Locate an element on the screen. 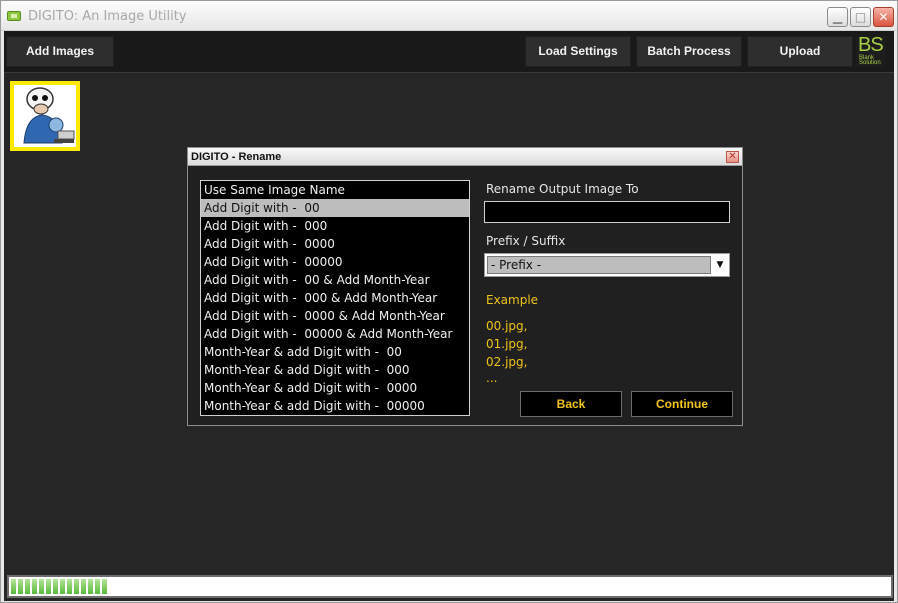 The width and height of the screenshot is (898, 603). dialog-title: DIGITO - Rename is located at coordinates (236, 157).